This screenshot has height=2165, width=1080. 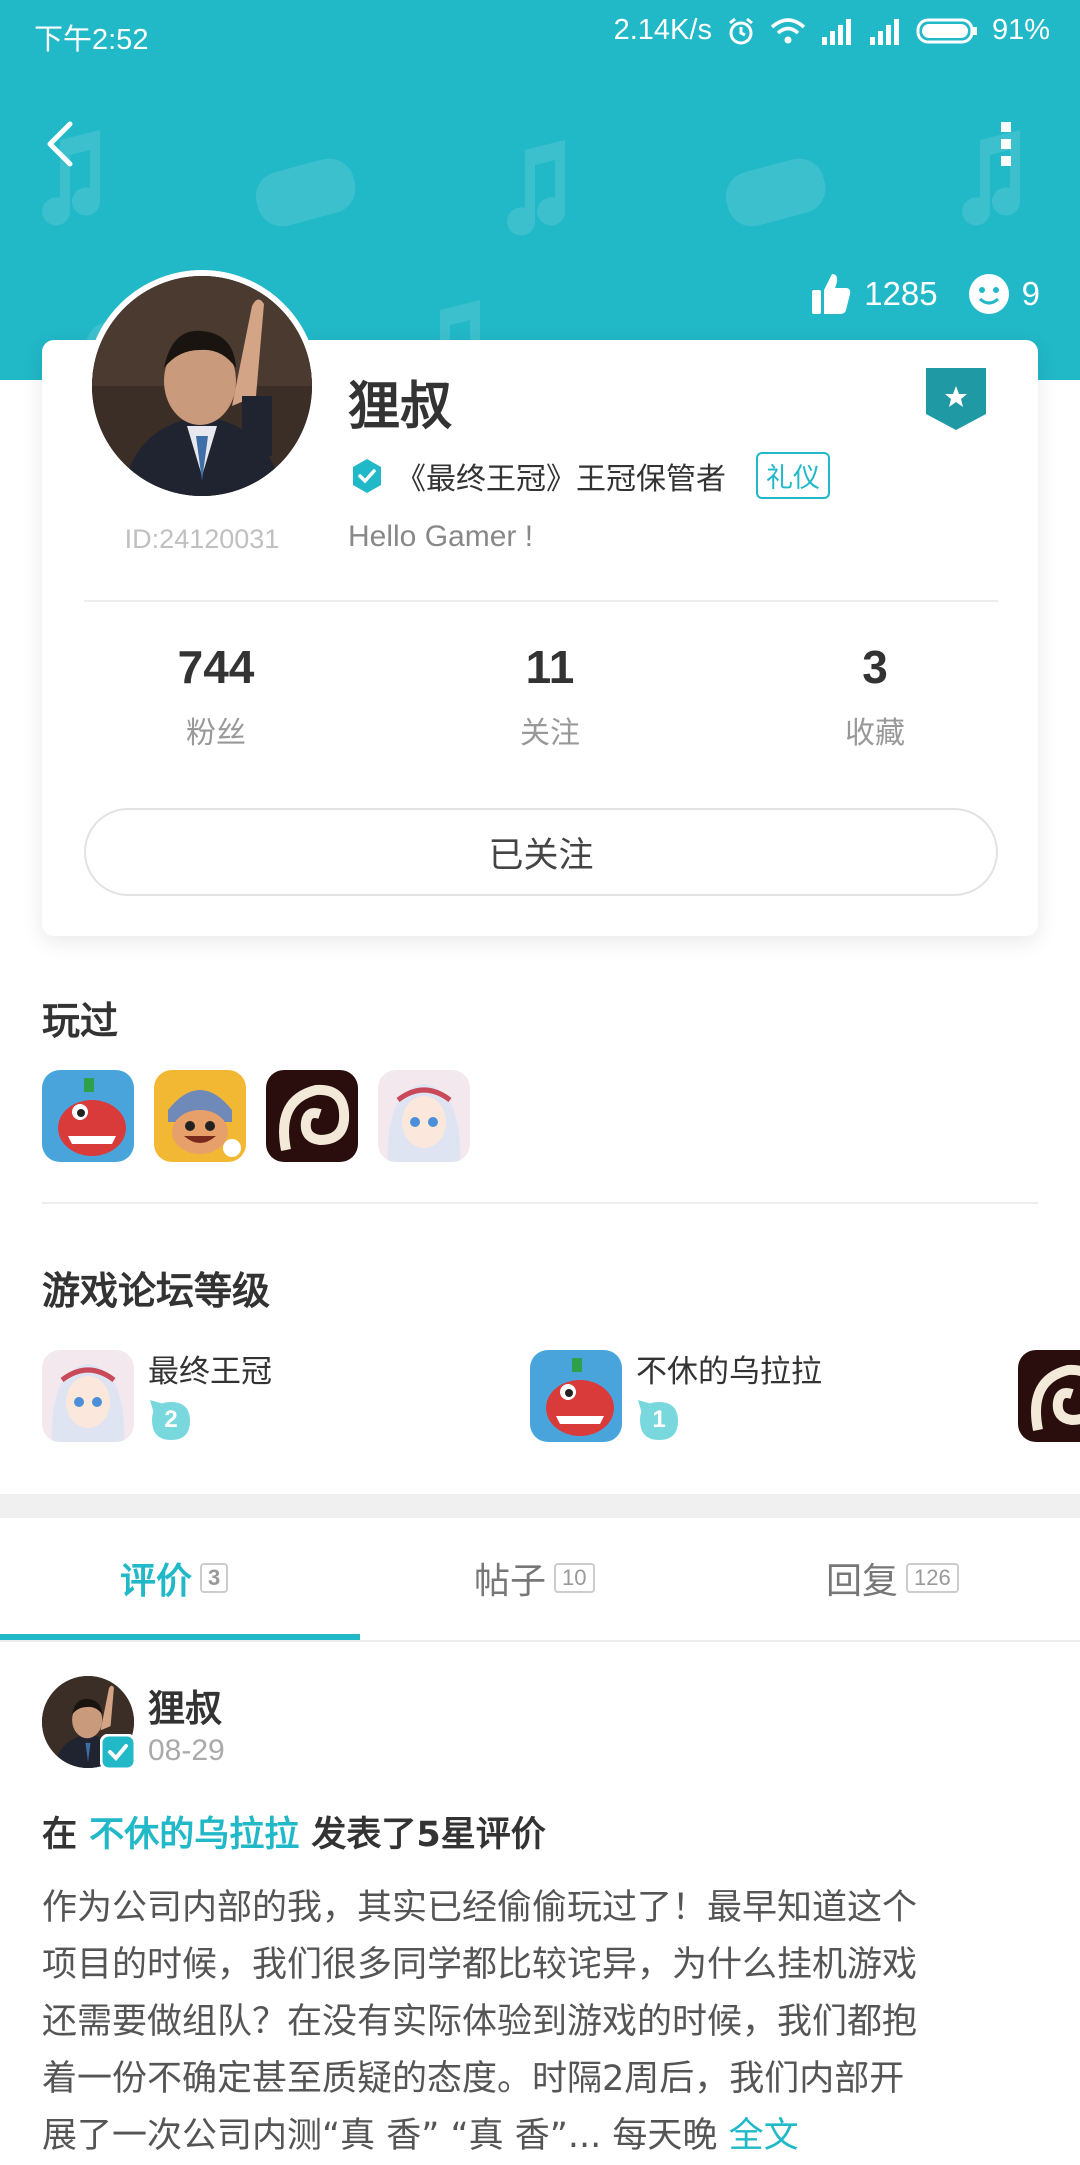 I want to click on followers-stat: 744 粉丝, so click(x=216, y=696).